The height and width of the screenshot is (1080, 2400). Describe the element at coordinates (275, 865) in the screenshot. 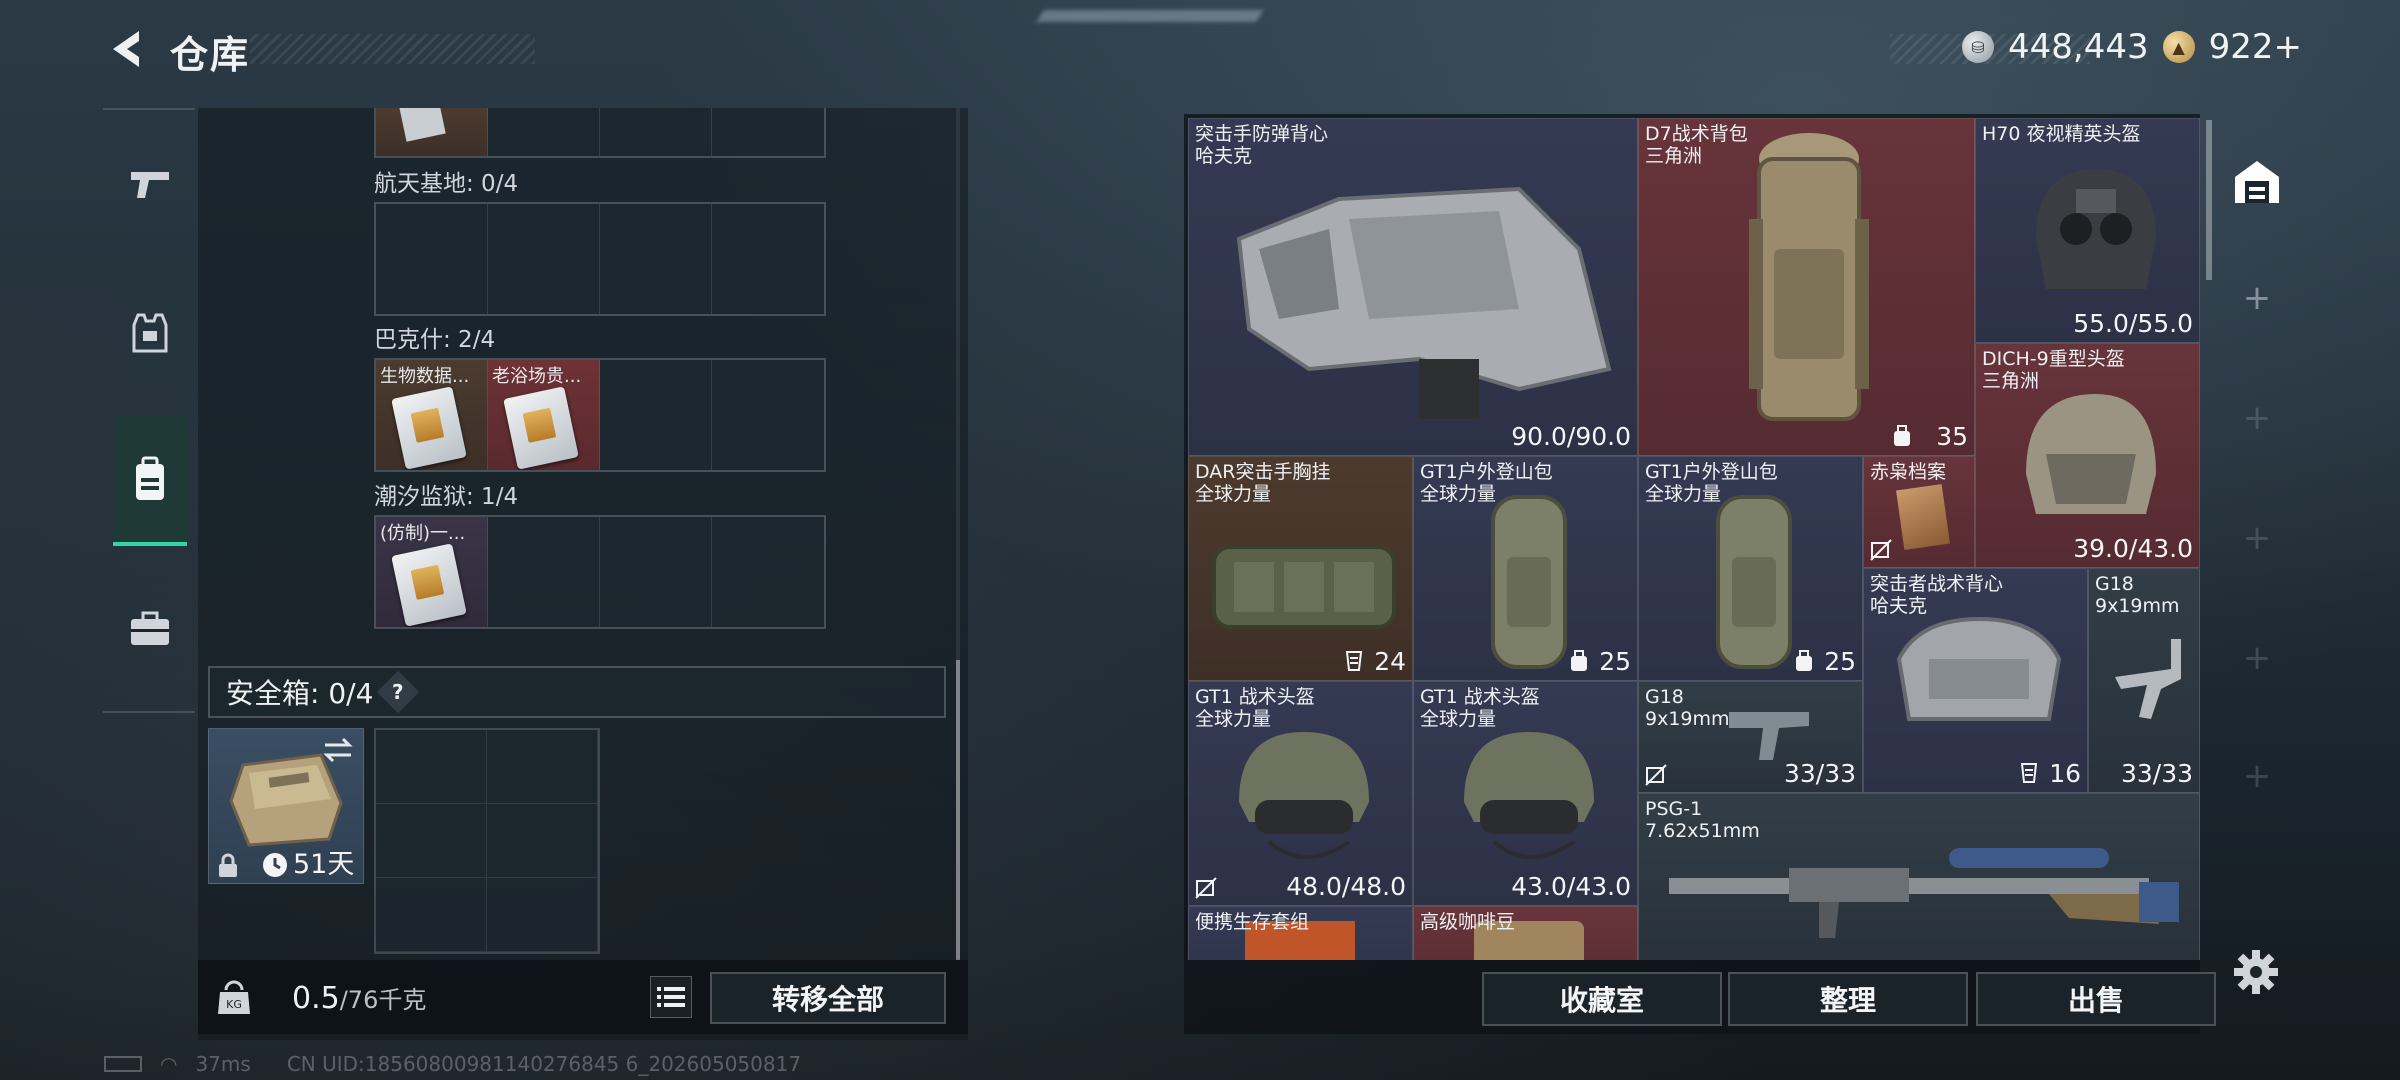

I see `clock-icon` at that location.